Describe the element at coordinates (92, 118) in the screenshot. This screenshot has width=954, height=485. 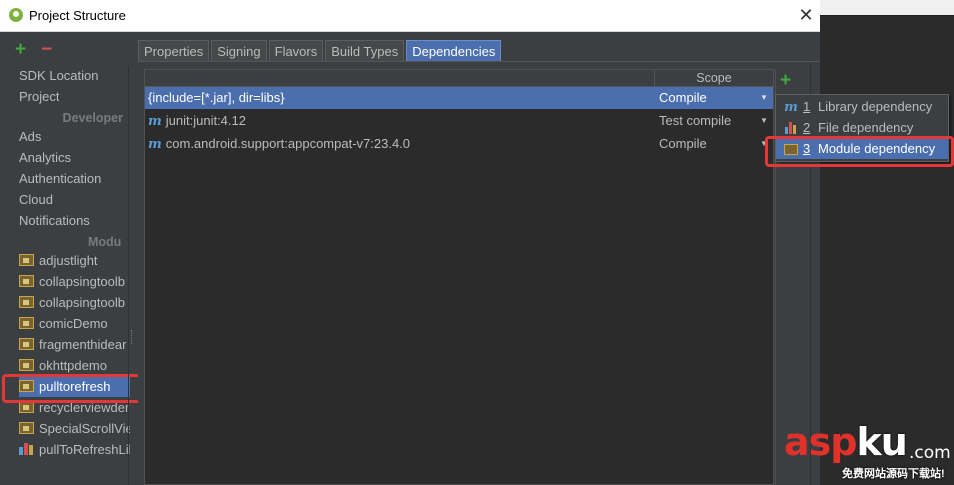
I see `developer-section-header: Developer` at that location.